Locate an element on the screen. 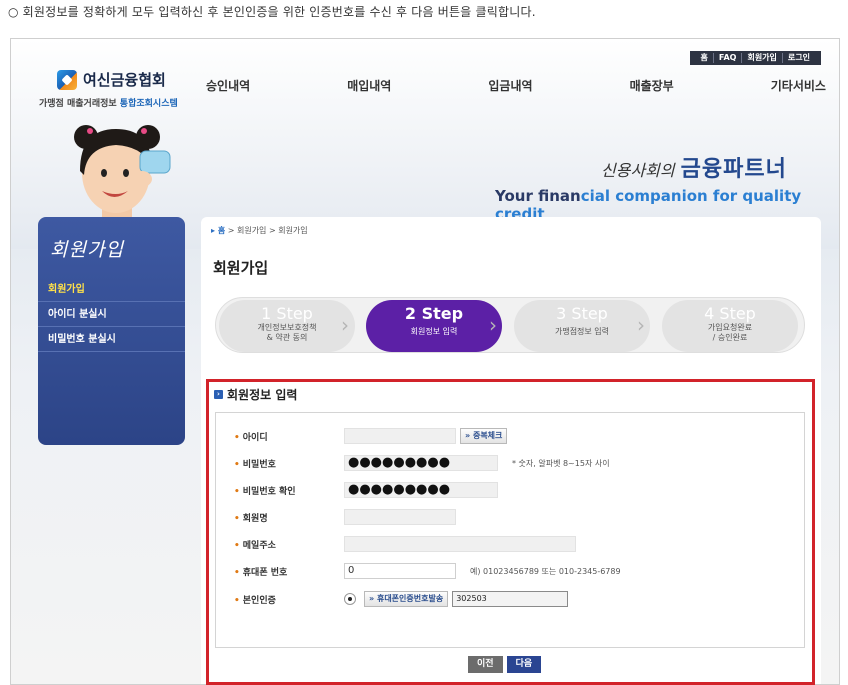 The width and height of the screenshot is (848, 685). main-nav: 승인내역 매입내역 입금내역 매출장부 기타서비스 is located at coordinates (516, 85).